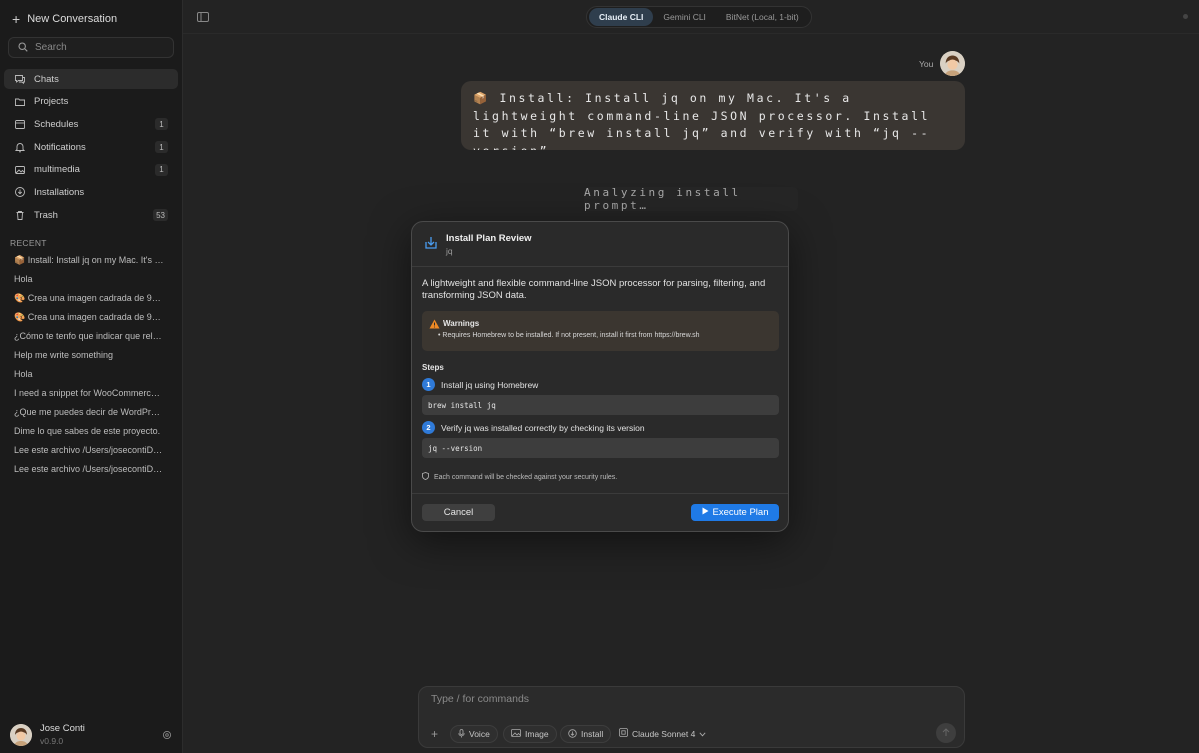  I want to click on send-button, so click(946, 733).